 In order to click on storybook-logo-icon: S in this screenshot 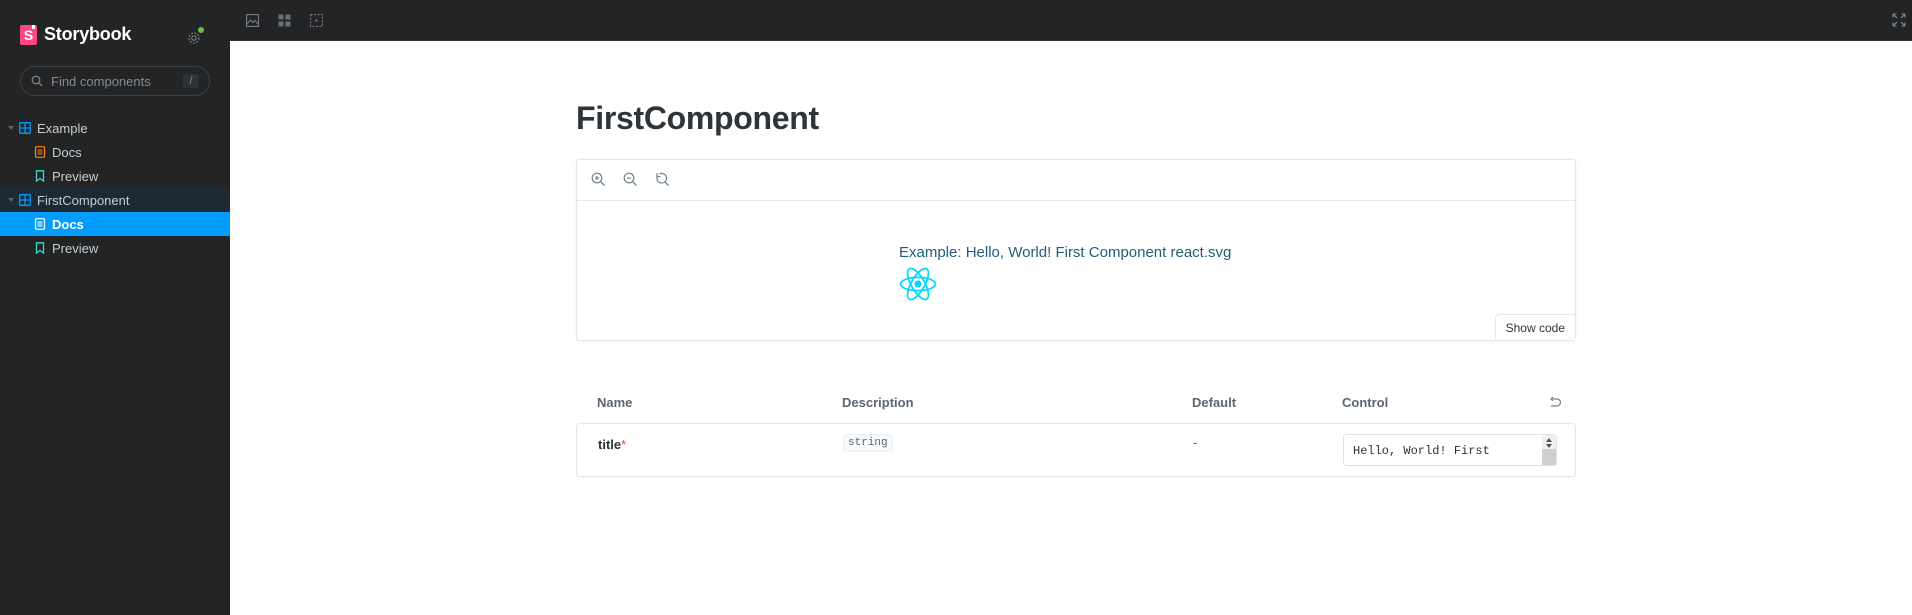, I will do `click(28, 34)`.